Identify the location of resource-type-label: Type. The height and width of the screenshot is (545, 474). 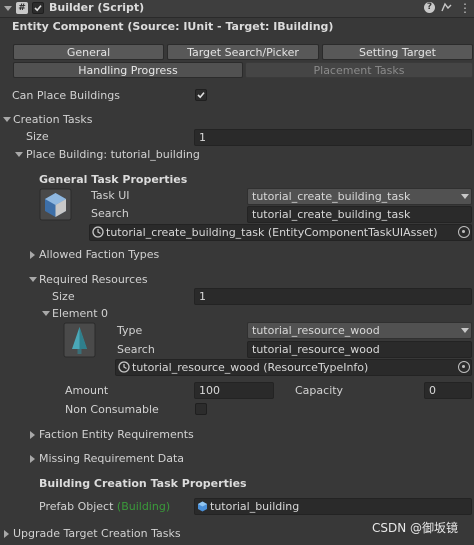
(130, 330).